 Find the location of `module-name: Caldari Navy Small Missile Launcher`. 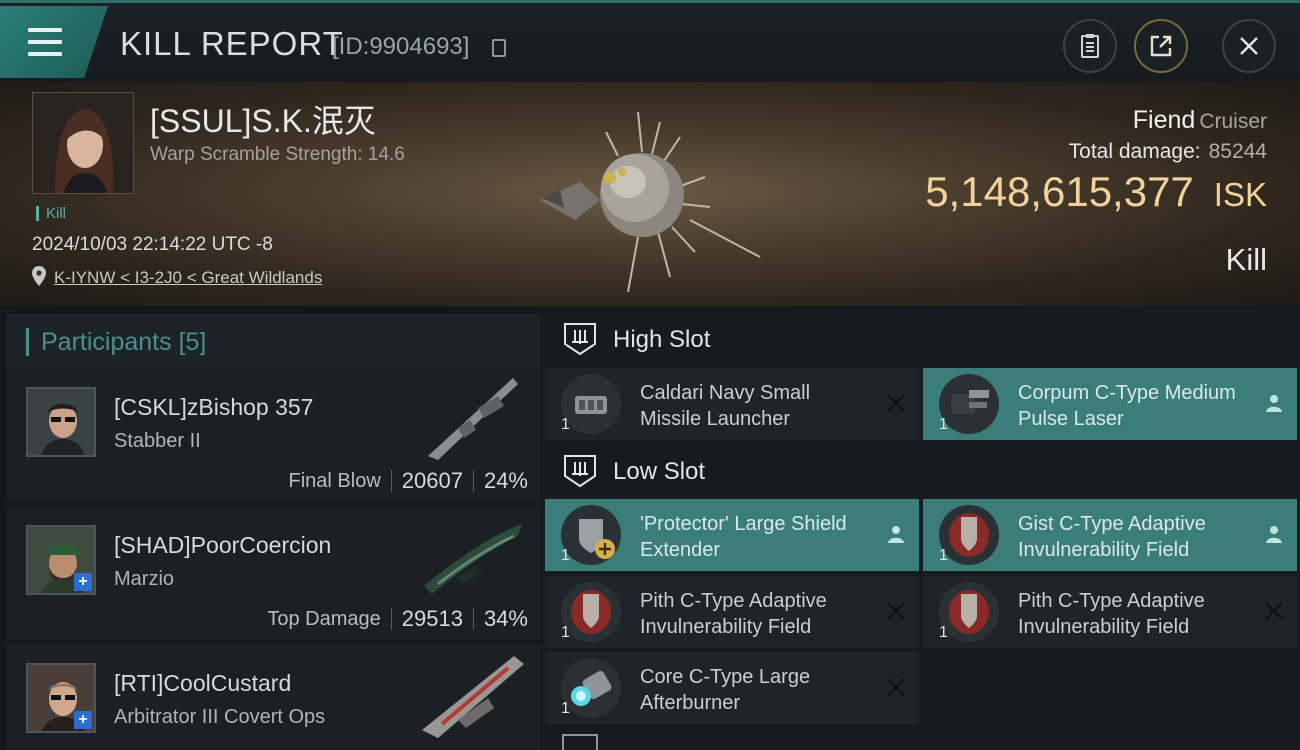

module-name: Caldari Navy Small Missile Launcher is located at coordinates (725, 406).